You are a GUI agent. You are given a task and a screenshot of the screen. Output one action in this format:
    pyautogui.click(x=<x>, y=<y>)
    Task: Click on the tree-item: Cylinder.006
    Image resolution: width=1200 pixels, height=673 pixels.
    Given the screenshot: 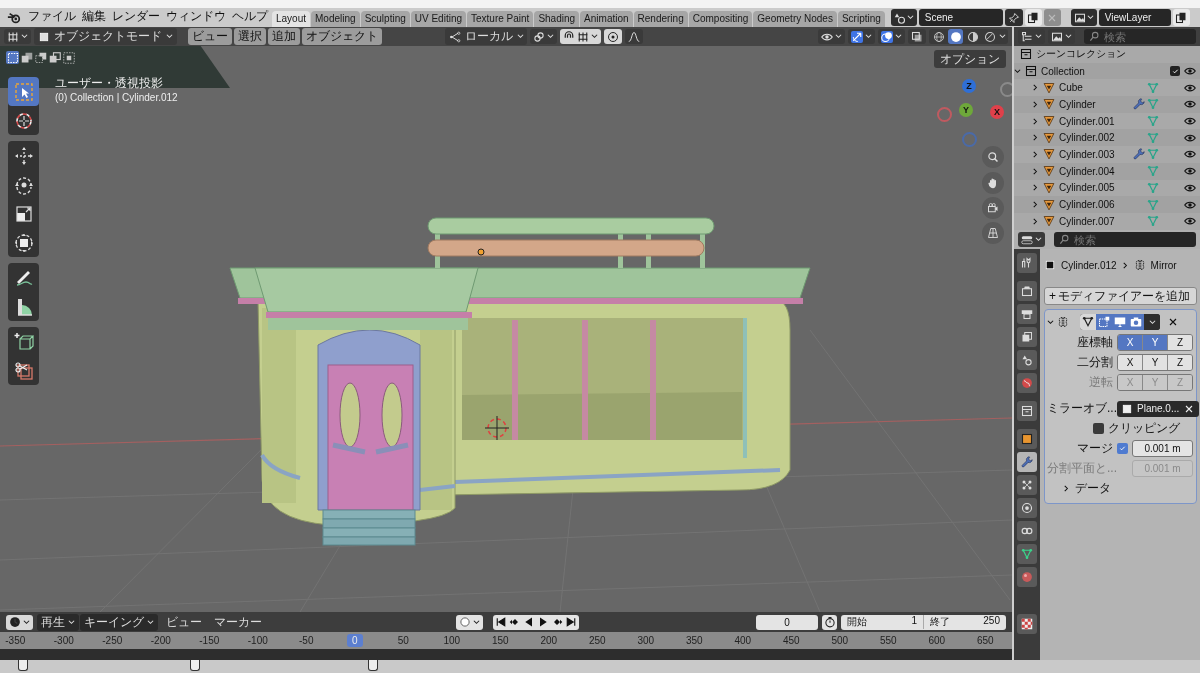 What is the action you would take?
    pyautogui.click(x=1089, y=205)
    